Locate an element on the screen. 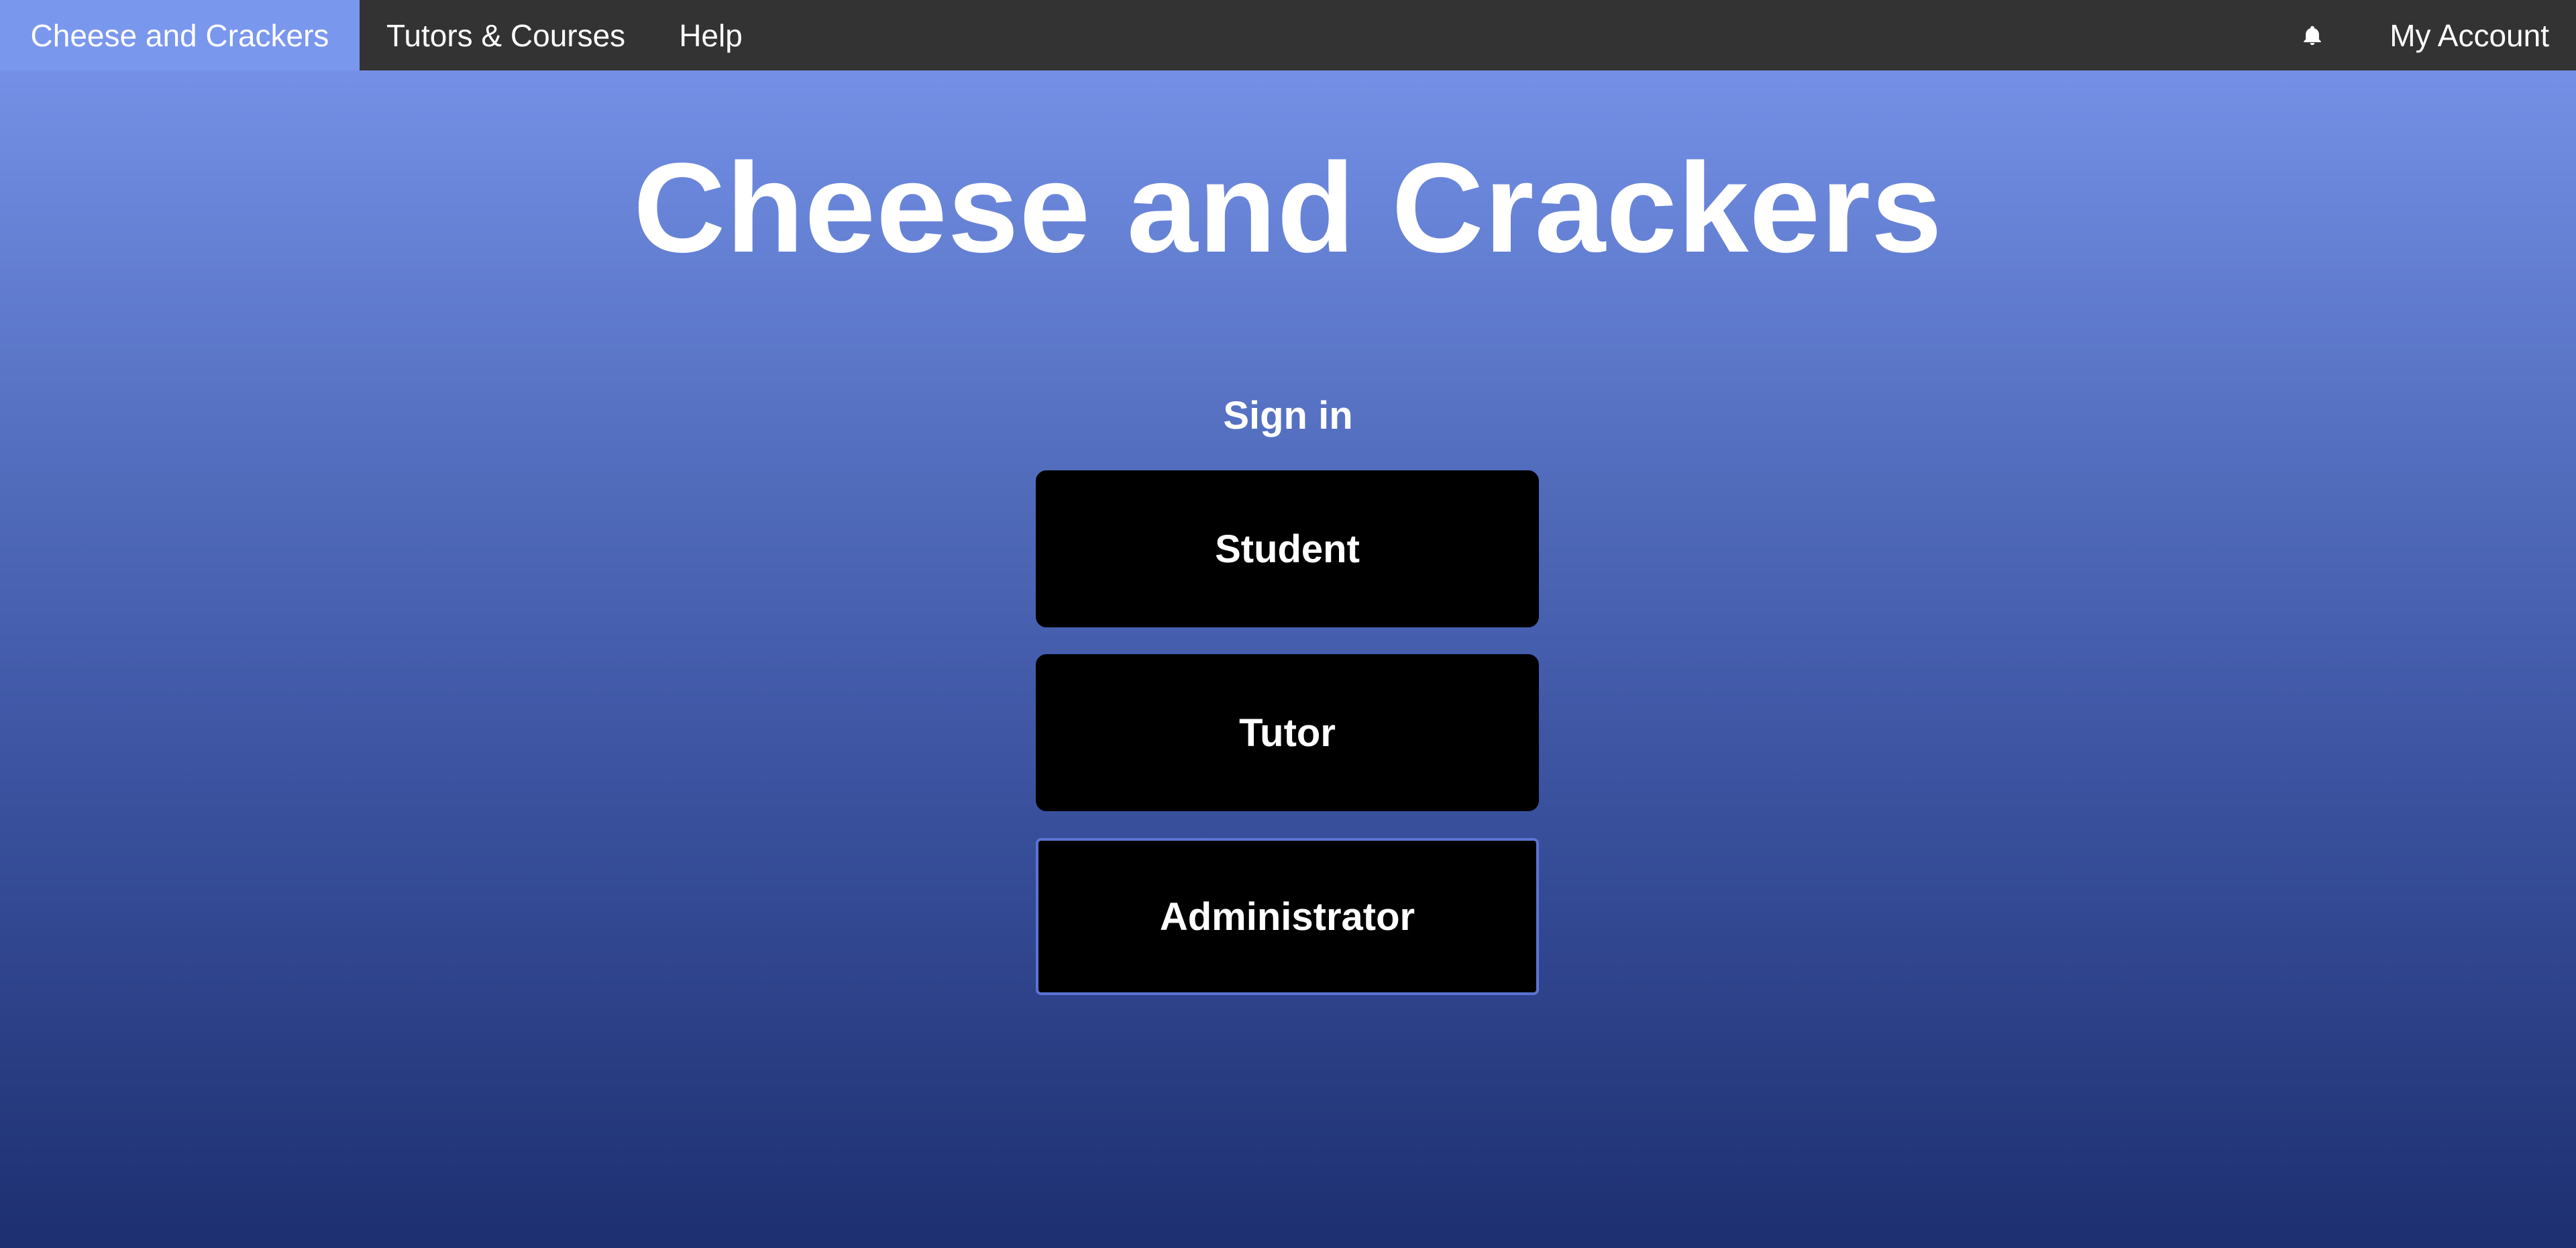 Image resolution: width=2576 pixels, height=1248 pixels. nav-brand-link: Cheese and Crackers is located at coordinates (180, 35).